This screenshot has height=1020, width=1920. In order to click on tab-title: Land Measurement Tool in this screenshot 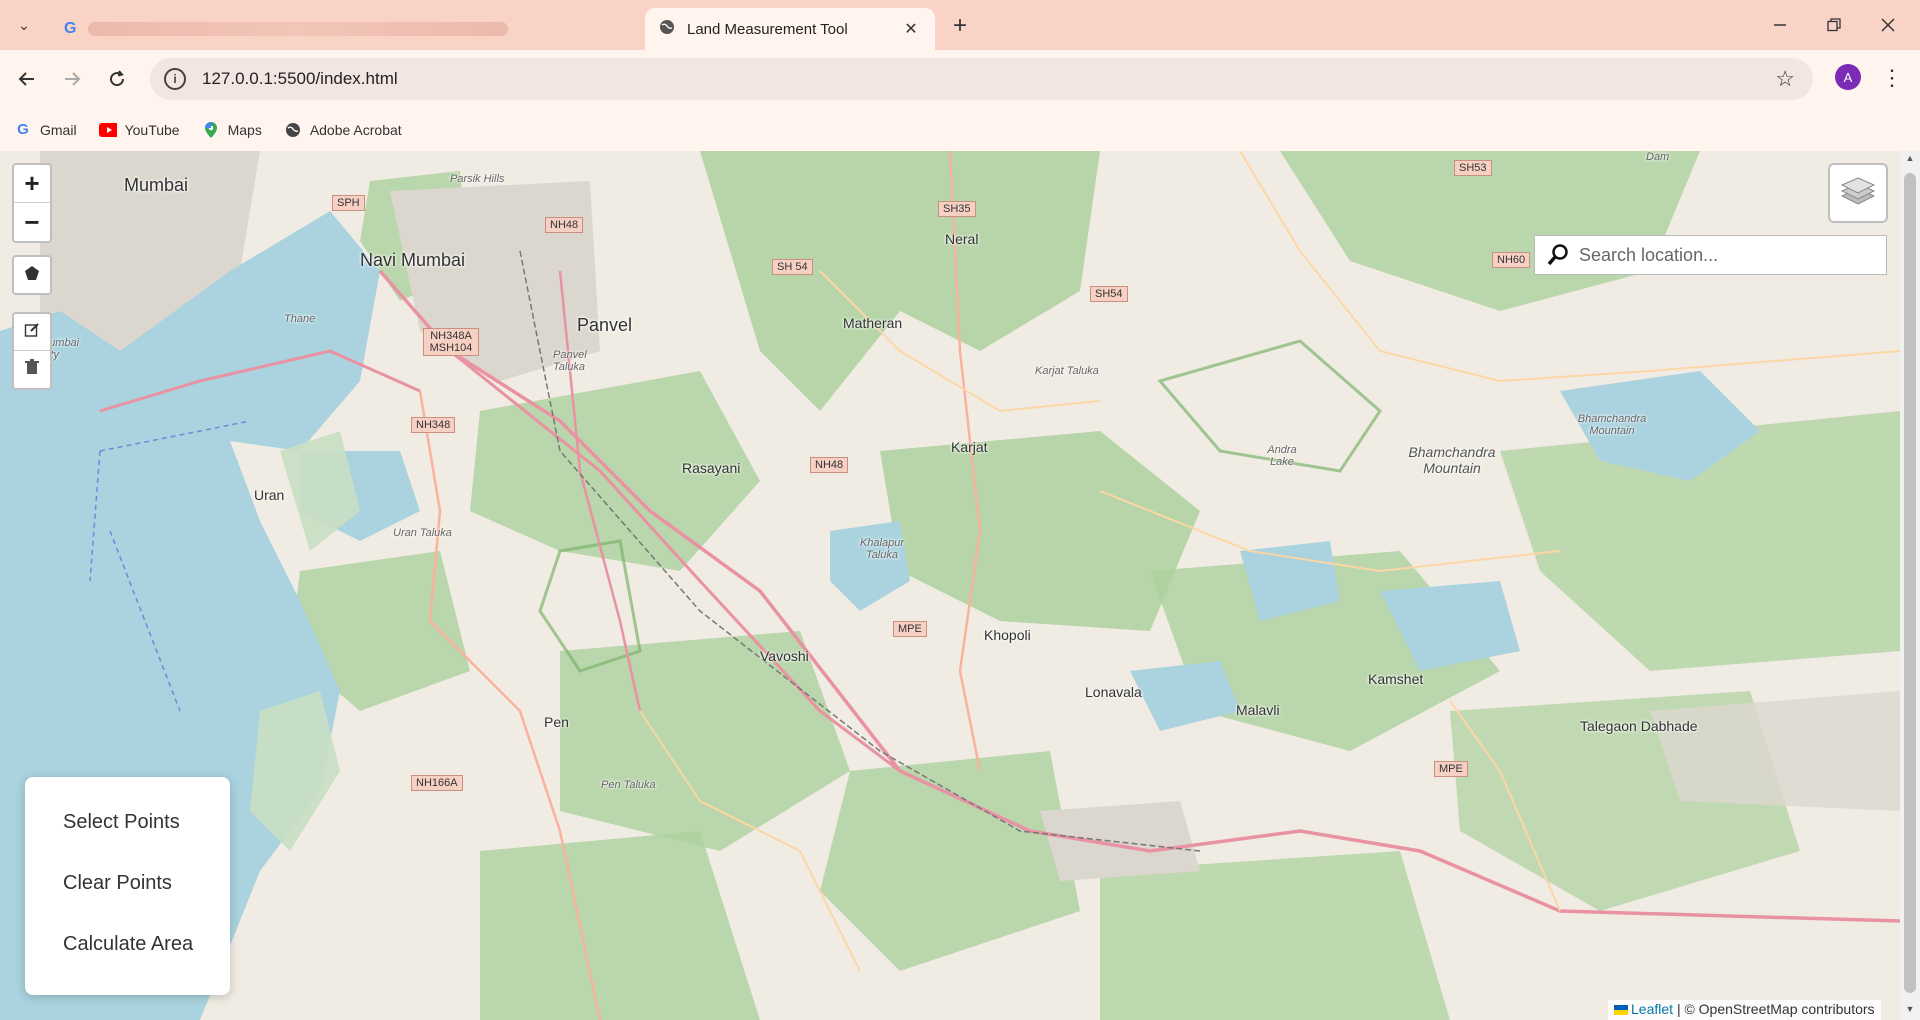, I will do `click(767, 29)`.